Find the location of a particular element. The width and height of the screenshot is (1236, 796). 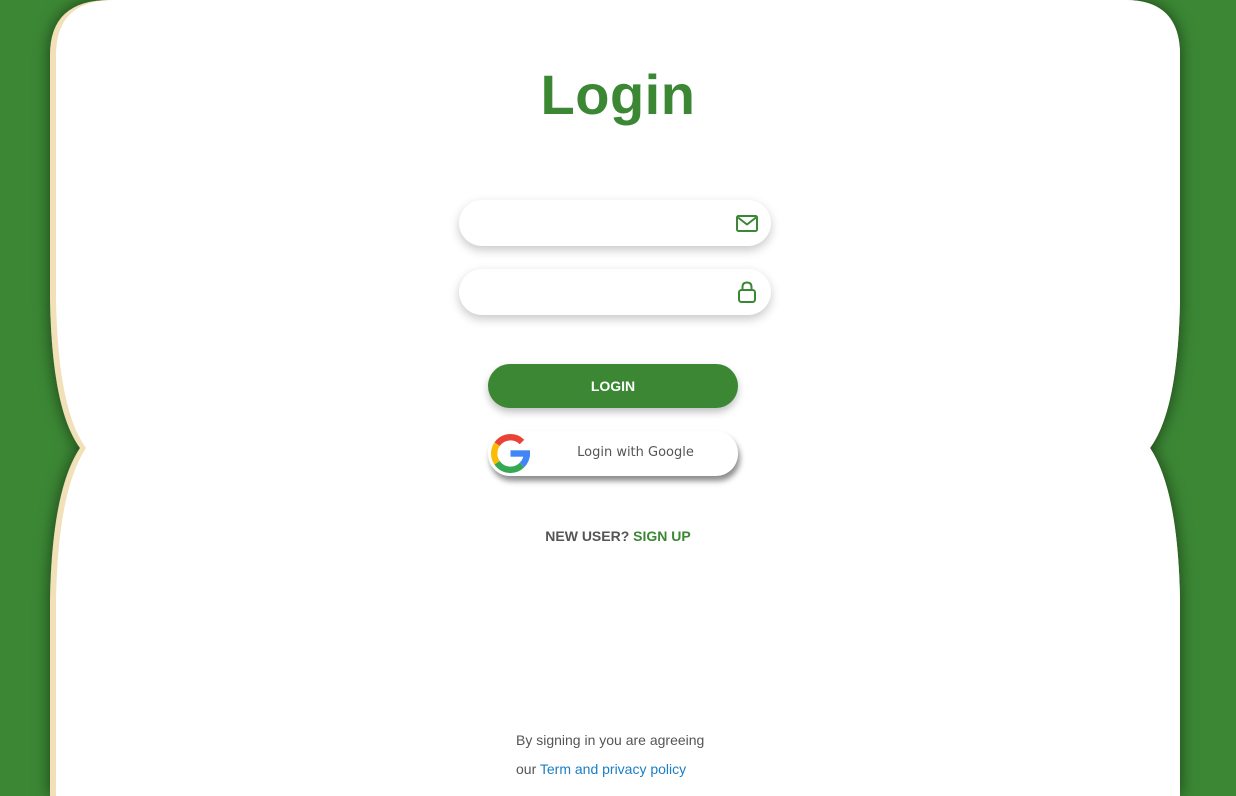

sign-up-link: SIGN UP is located at coordinates (662, 536).